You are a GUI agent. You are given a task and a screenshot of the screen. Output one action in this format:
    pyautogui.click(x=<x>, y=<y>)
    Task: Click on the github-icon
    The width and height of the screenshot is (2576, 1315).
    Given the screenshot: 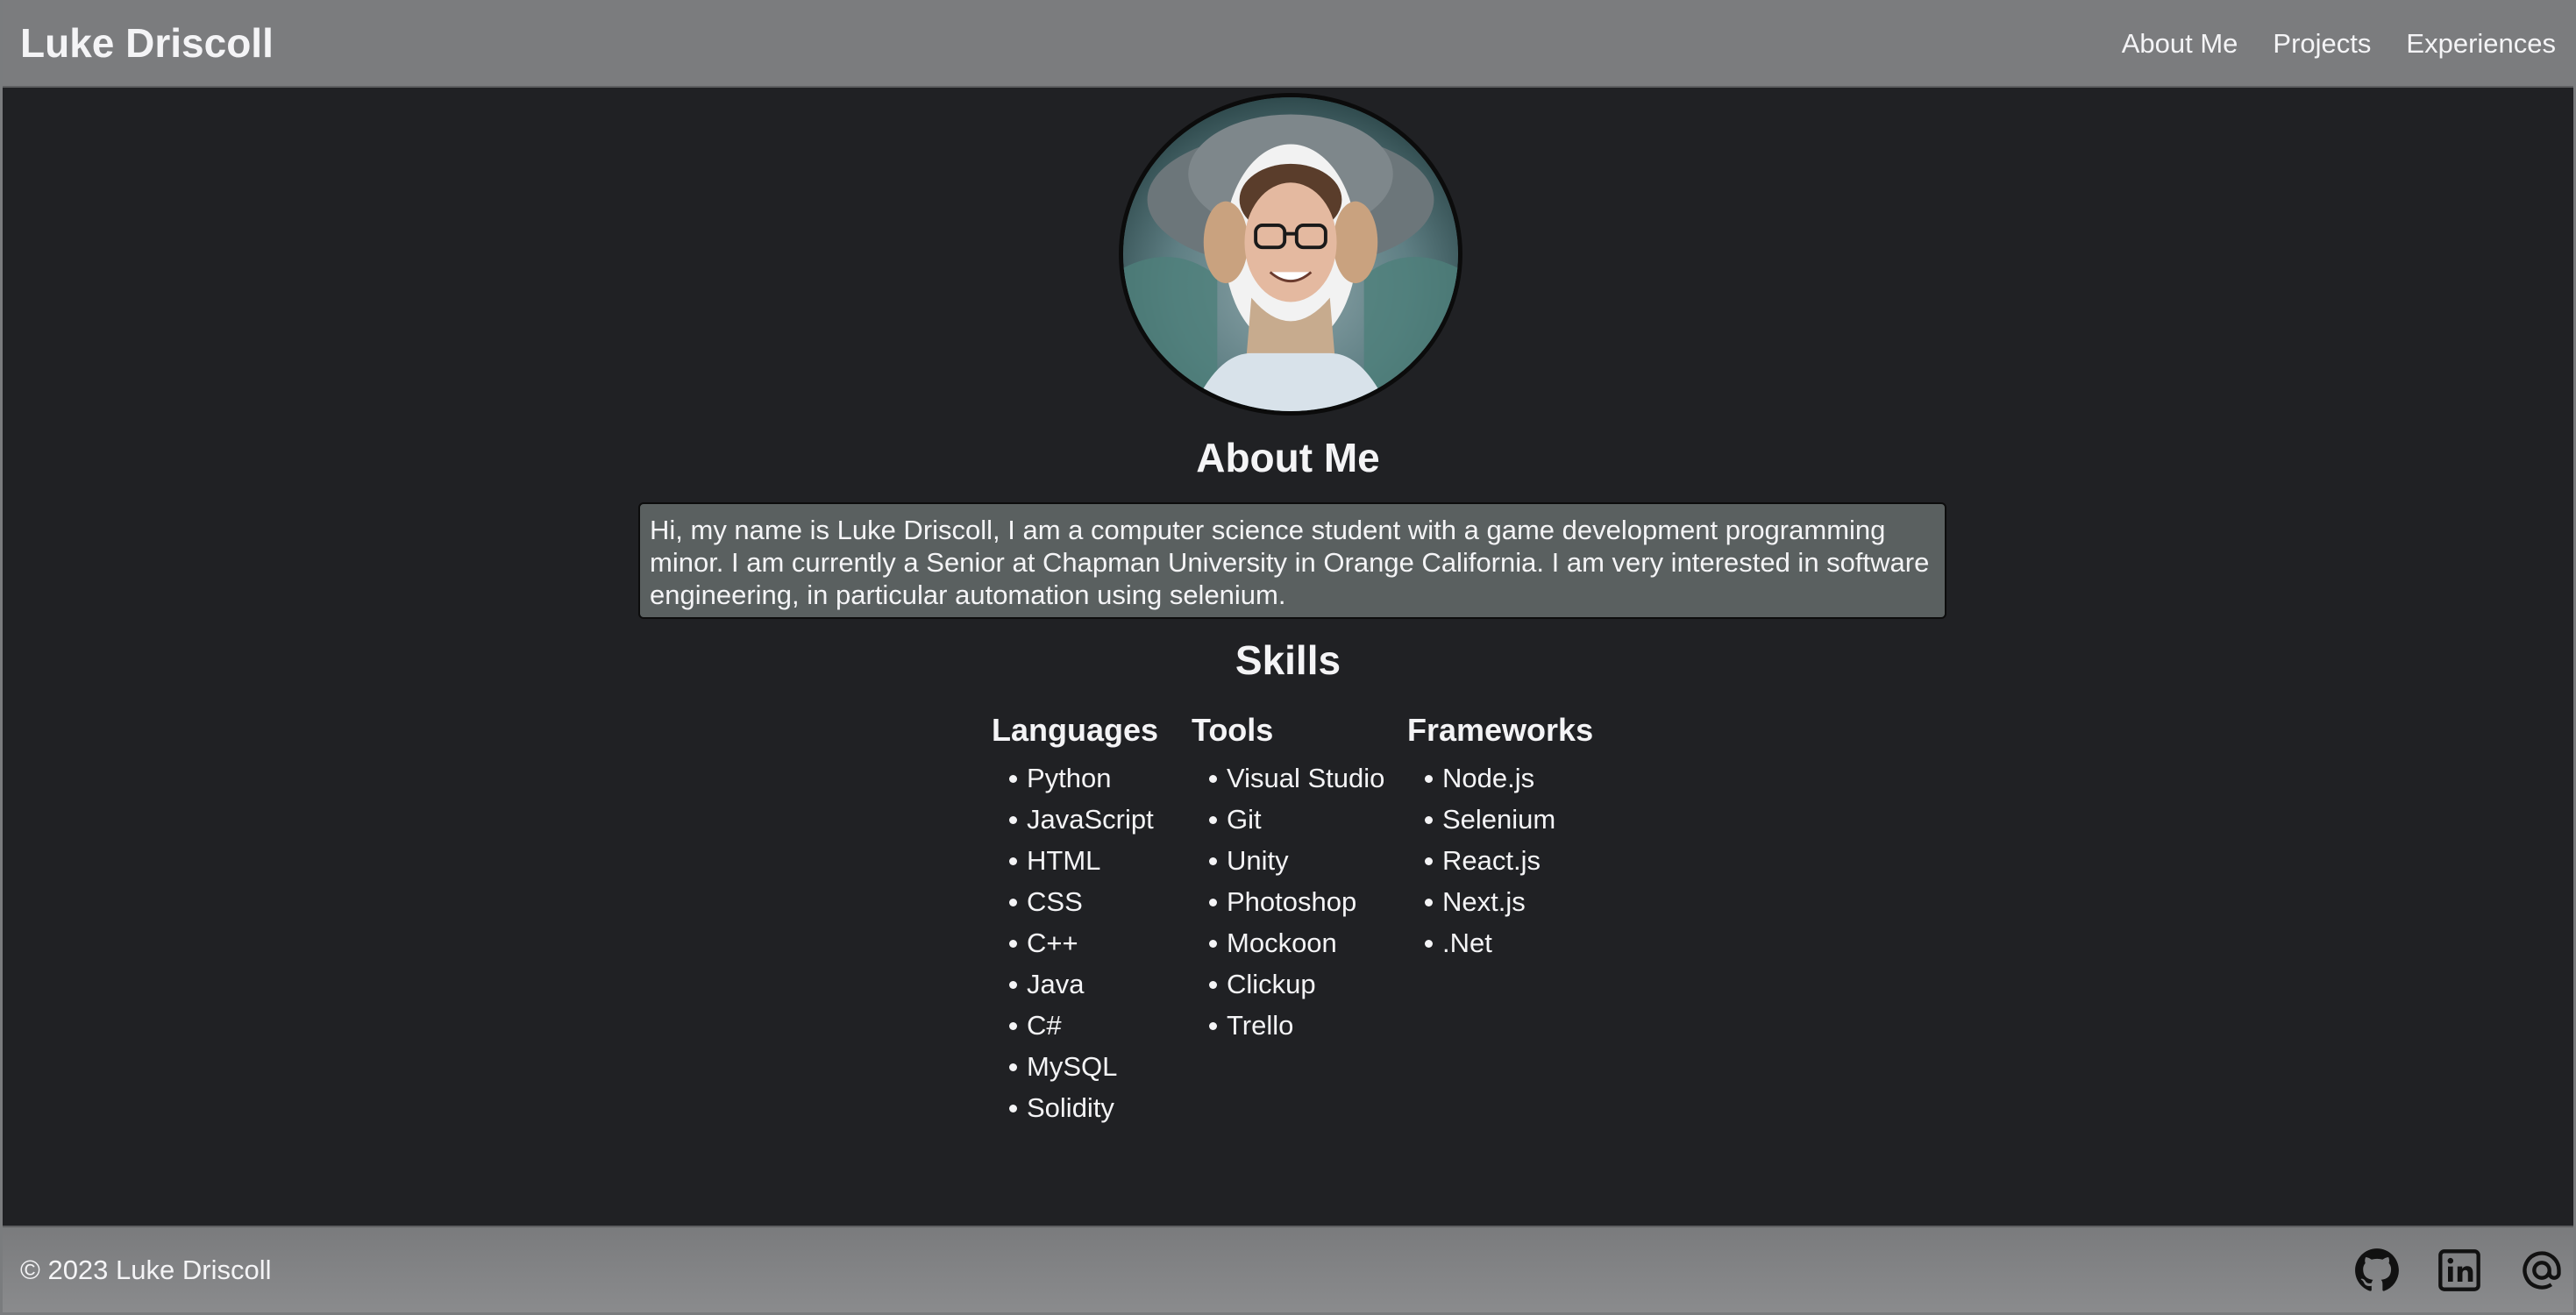 What is the action you would take?
    pyautogui.click(x=2377, y=1269)
    